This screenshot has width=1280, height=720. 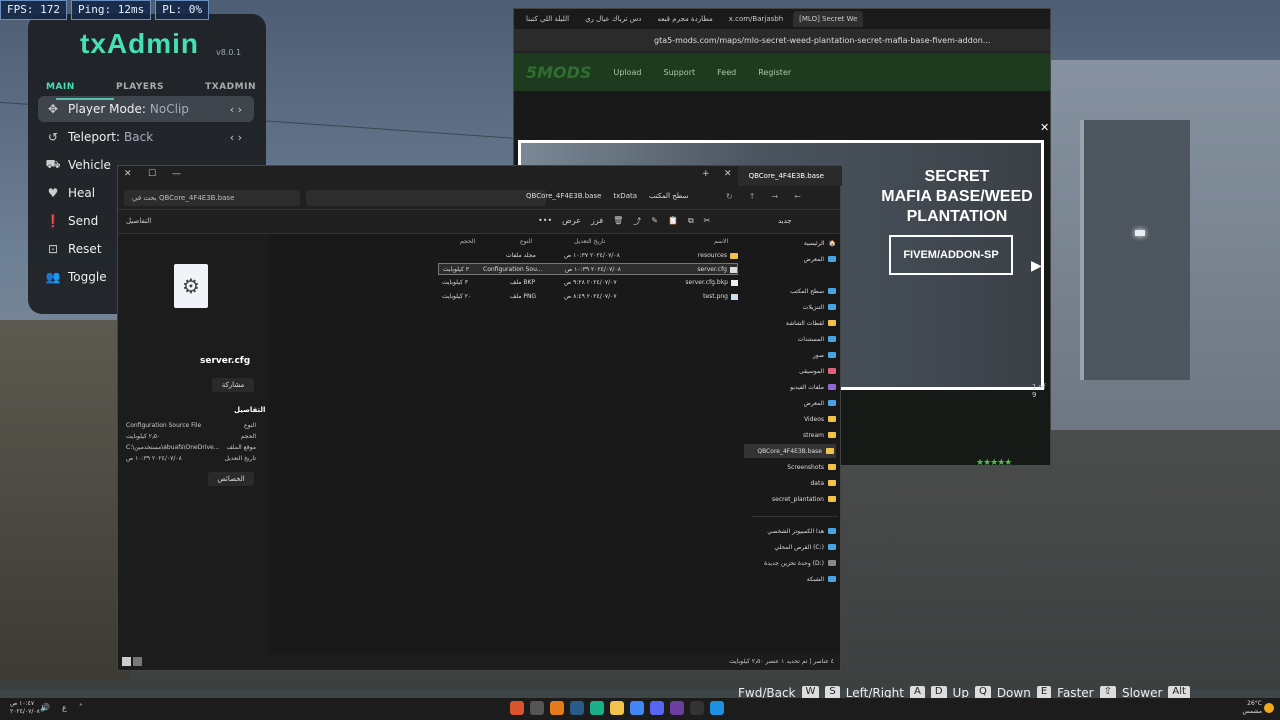 I want to click on tiles-view-icon, so click(x=137, y=661).